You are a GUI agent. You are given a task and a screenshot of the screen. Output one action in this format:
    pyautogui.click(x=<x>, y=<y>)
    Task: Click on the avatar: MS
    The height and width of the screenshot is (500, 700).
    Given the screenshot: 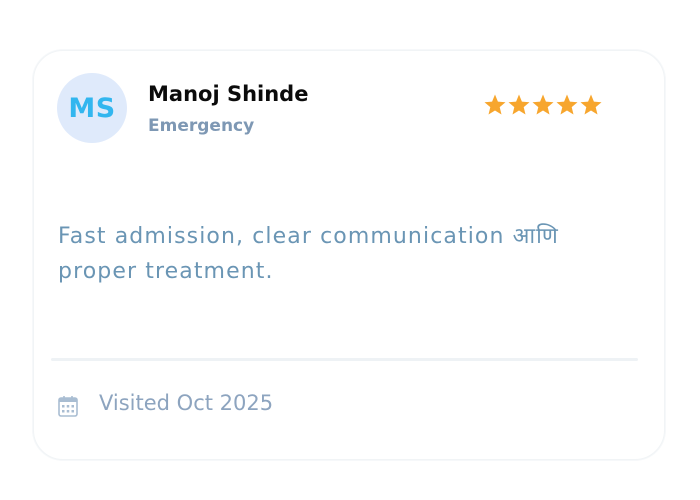 What is the action you would take?
    pyautogui.click(x=92, y=108)
    